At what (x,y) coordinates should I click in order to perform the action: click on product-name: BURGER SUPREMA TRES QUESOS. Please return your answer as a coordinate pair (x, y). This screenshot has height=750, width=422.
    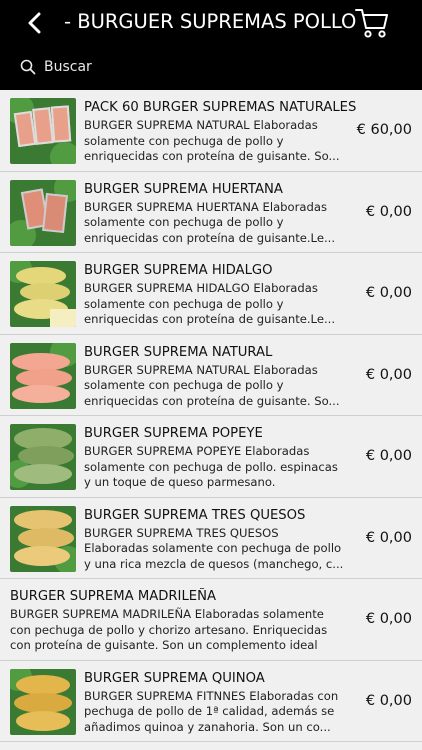
    Looking at the image, I should click on (195, 515).